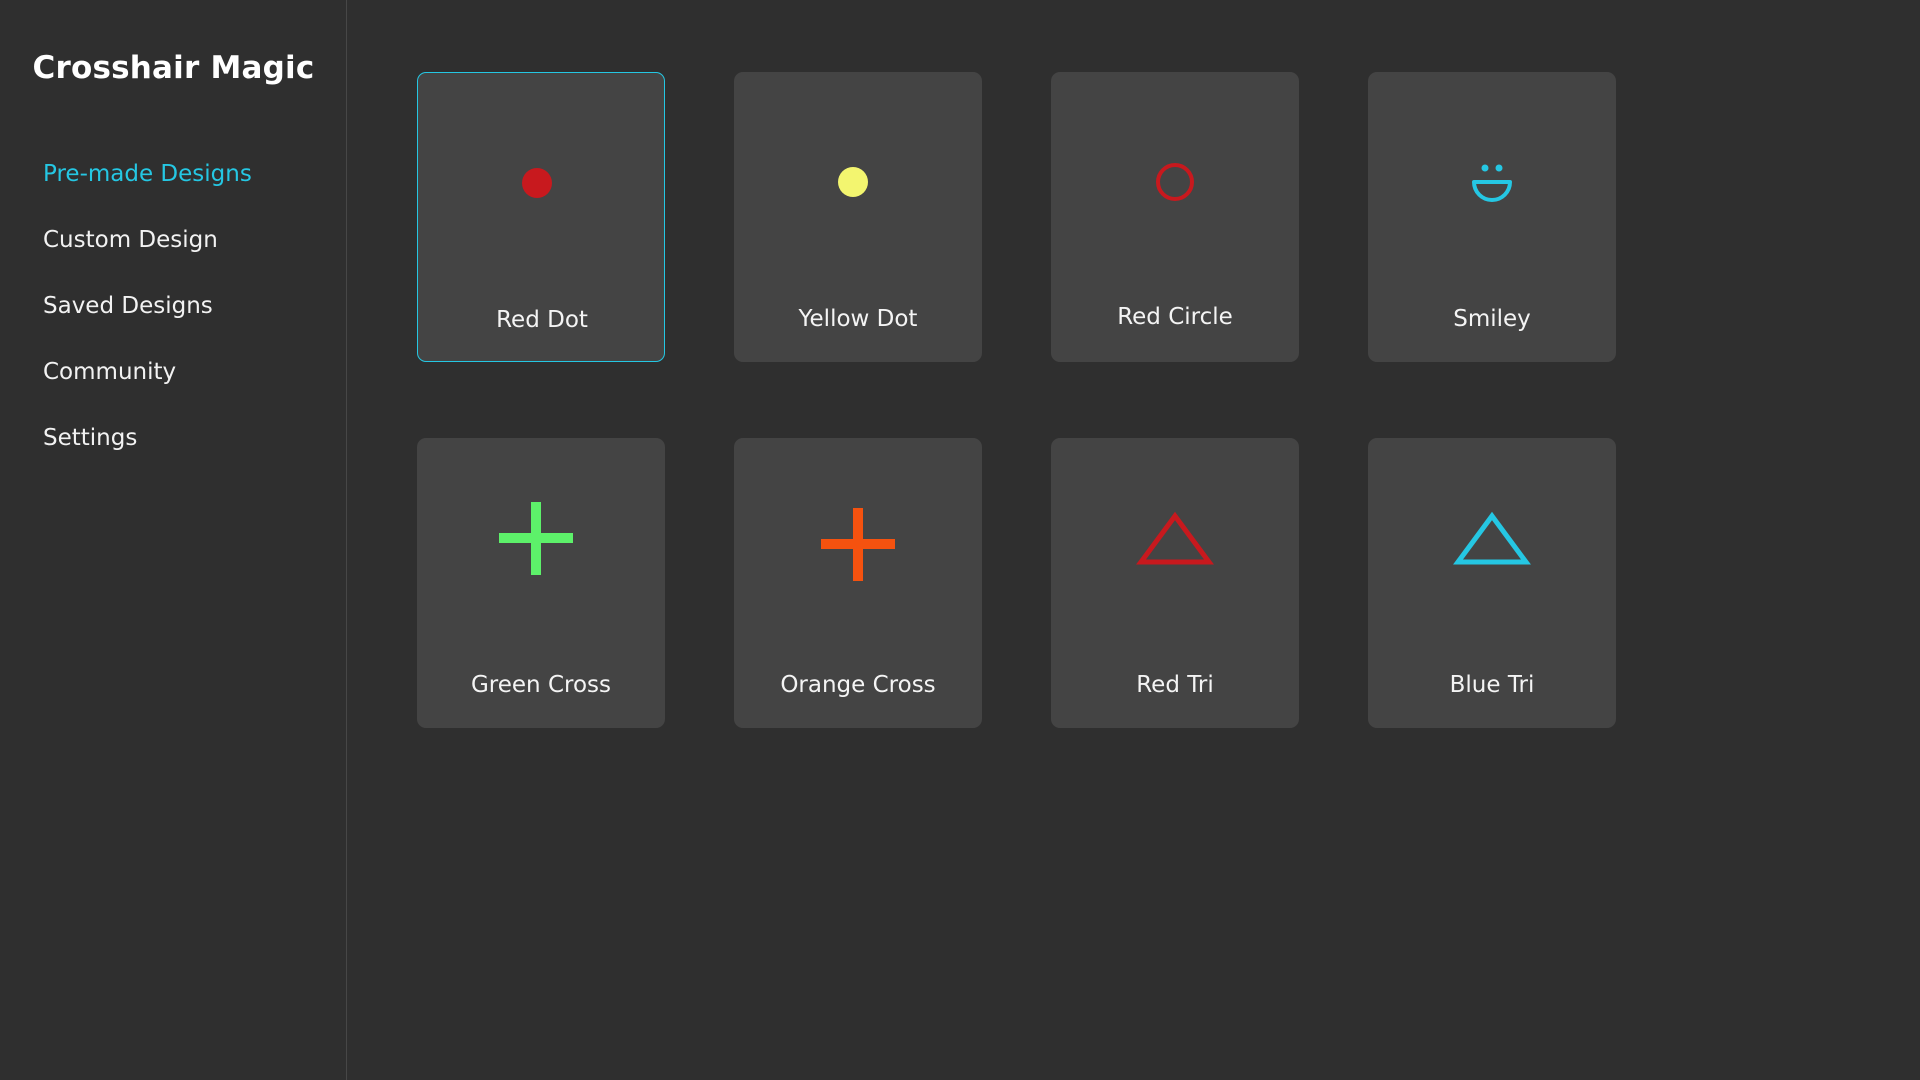 This screenshot has height=1080, width=1920. Describe the element at coordinates (1492, 191) in the screenshot. I see `smiley-mouth` at that location.